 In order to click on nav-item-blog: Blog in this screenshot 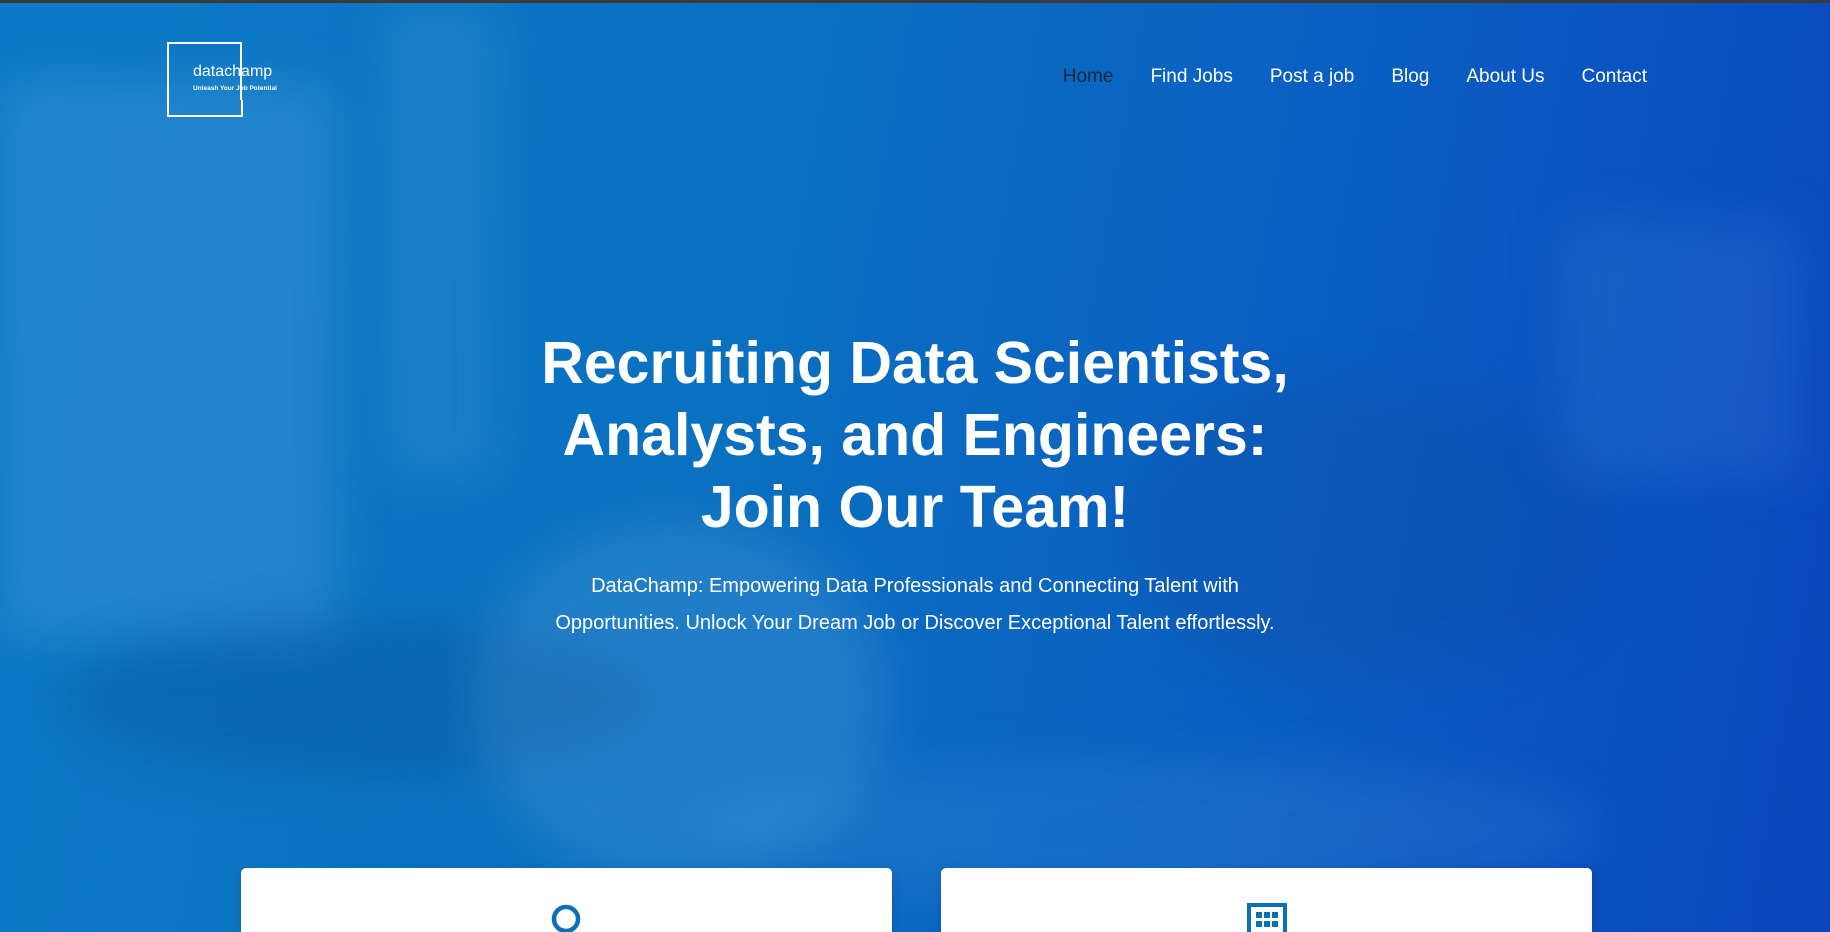, I will do `click(1410, 77)`.